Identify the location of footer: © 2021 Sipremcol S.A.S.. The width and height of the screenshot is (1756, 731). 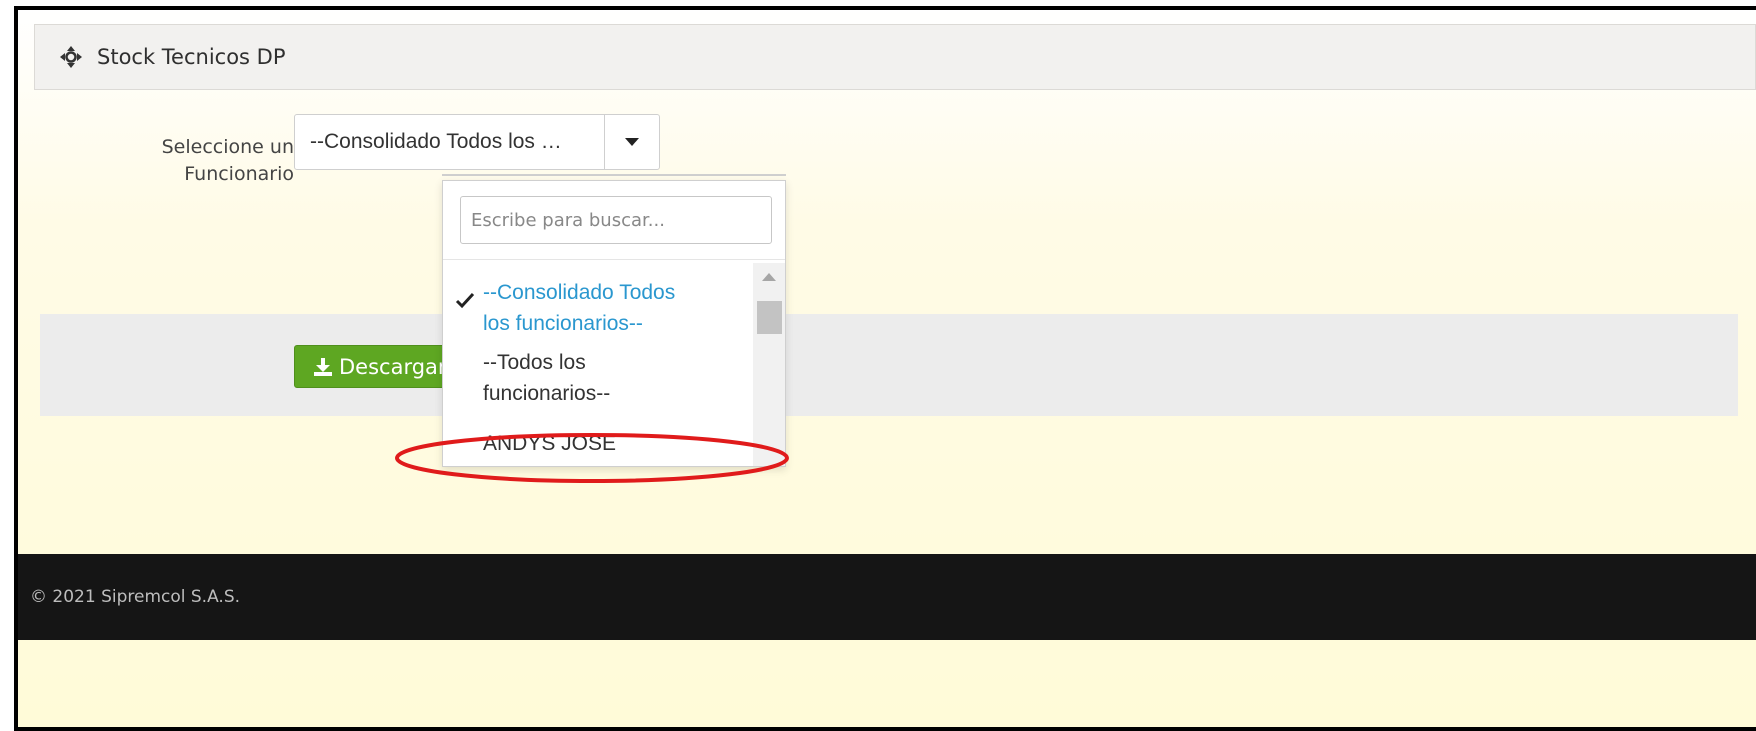
(887, 597).